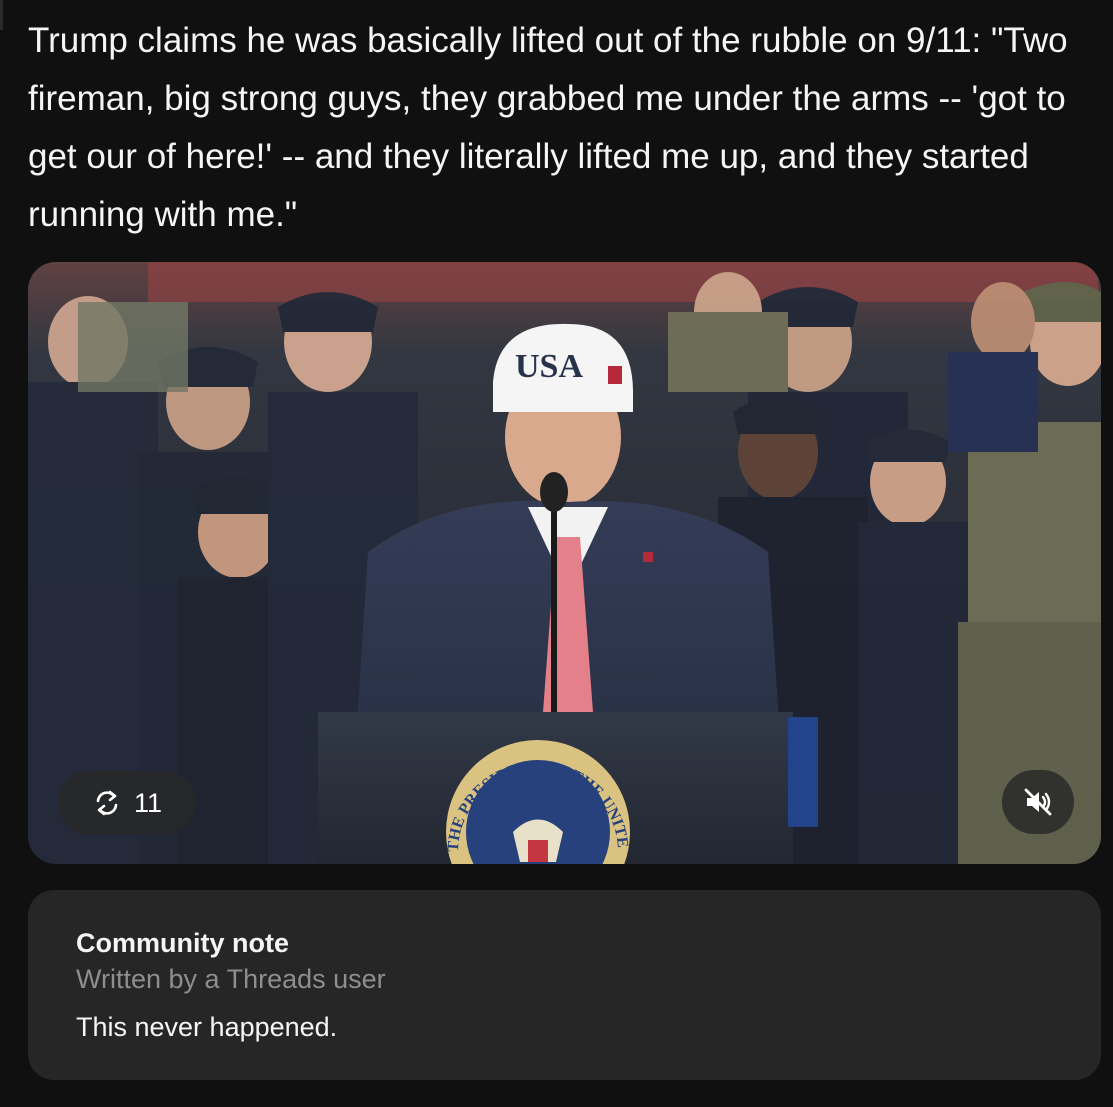 This screenshot has width=1113, height=1107. Describe the element at coordinates (207, 1027) in the screenshot. I see `community-note-body: This never happened.` at that location.